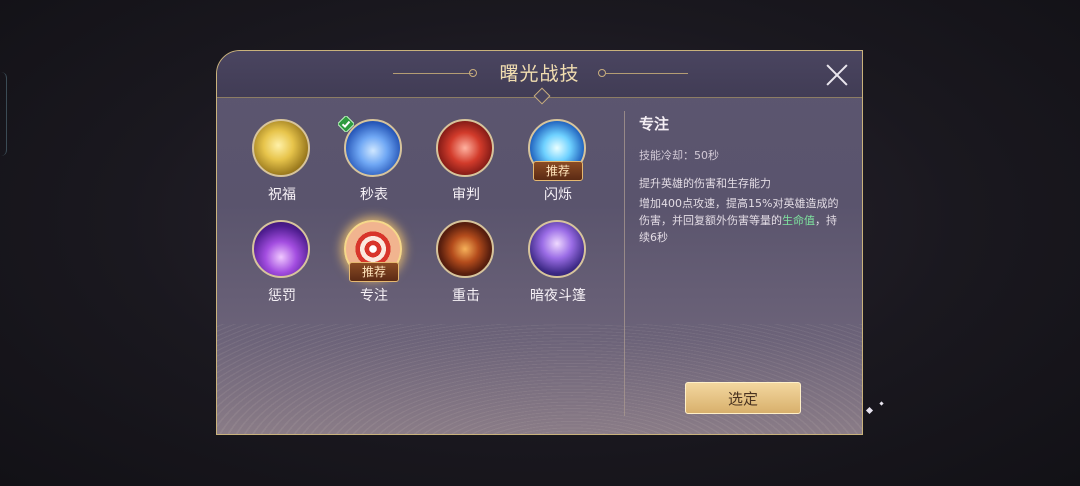 This screenshot has height=486, width=1080. I want to click on skill-blessing: 祝福, so click(282, 164).